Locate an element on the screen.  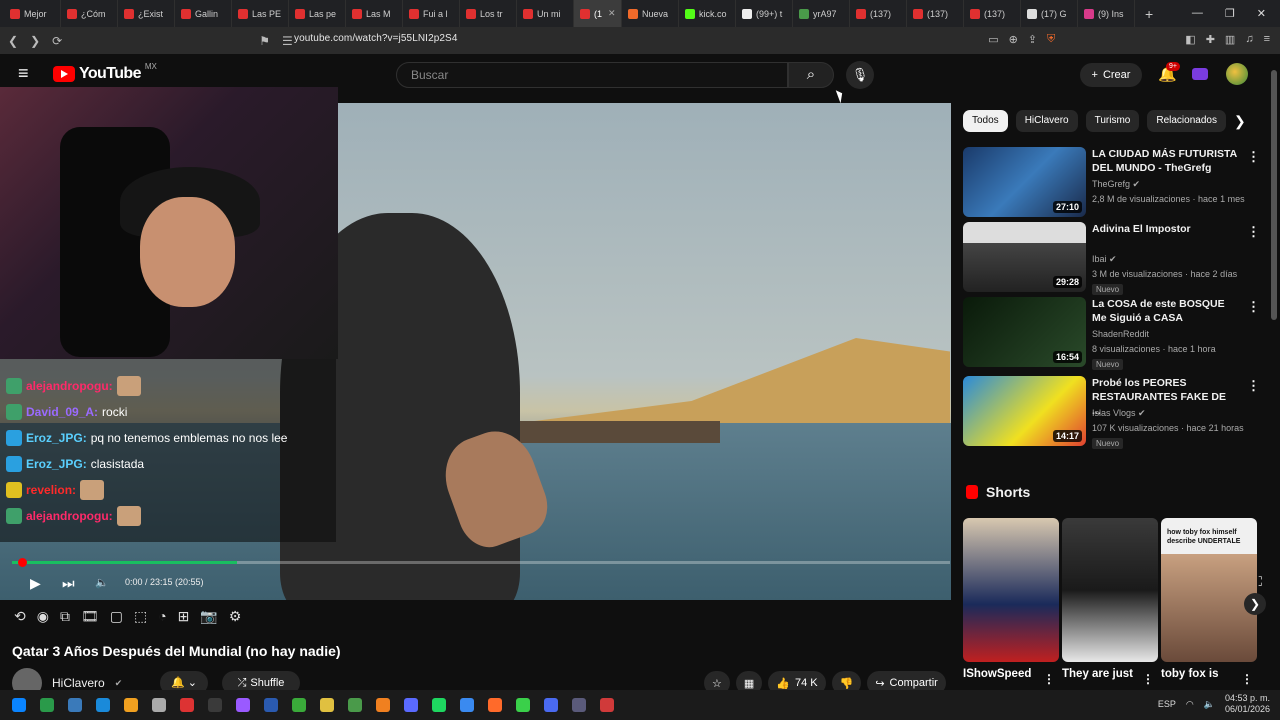
menu-icon: ≡ is located at coordinates (1267, 39).